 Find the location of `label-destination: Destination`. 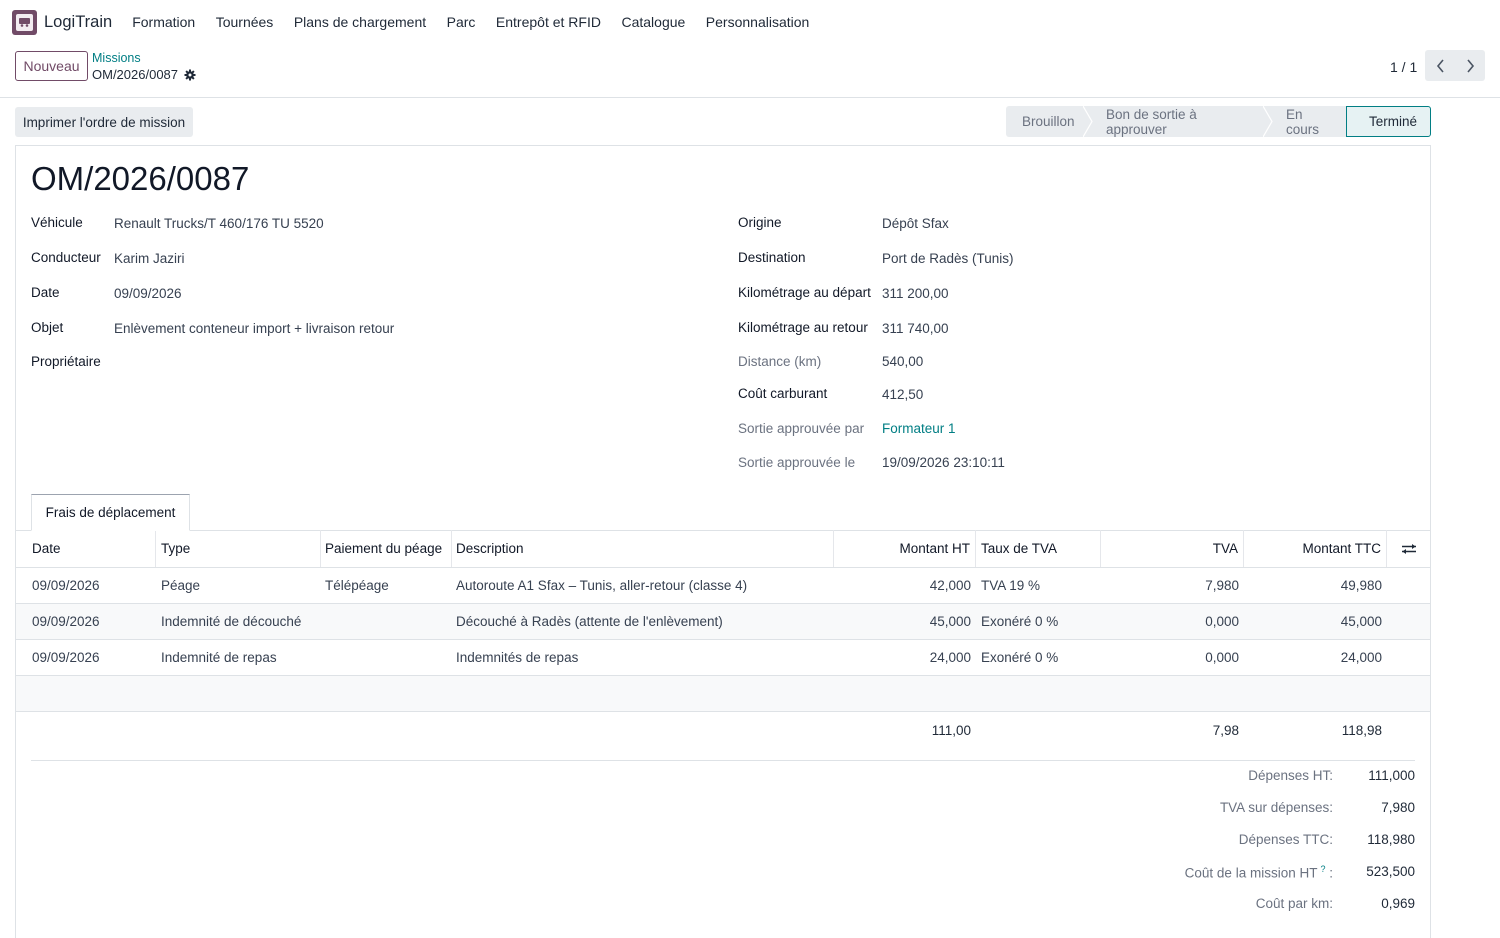

label-destination: Destination is located at coordinates (772, 257).